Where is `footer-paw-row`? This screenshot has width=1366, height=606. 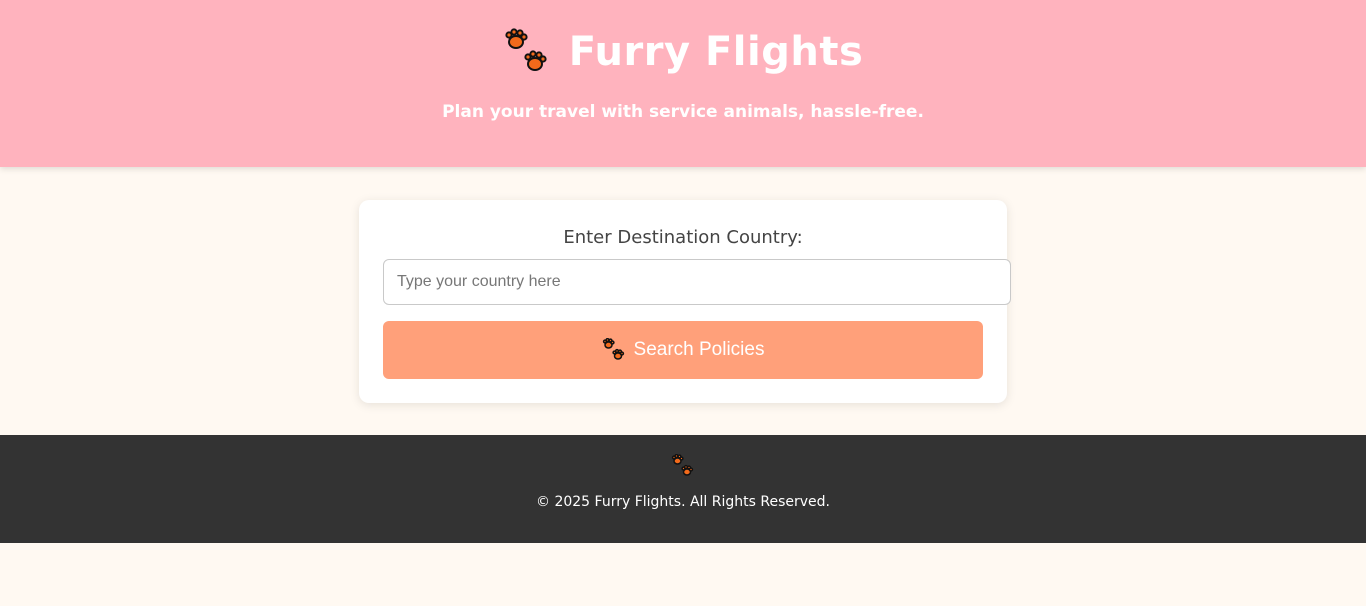
footer-paw-row is located at coordinates (683, 466).